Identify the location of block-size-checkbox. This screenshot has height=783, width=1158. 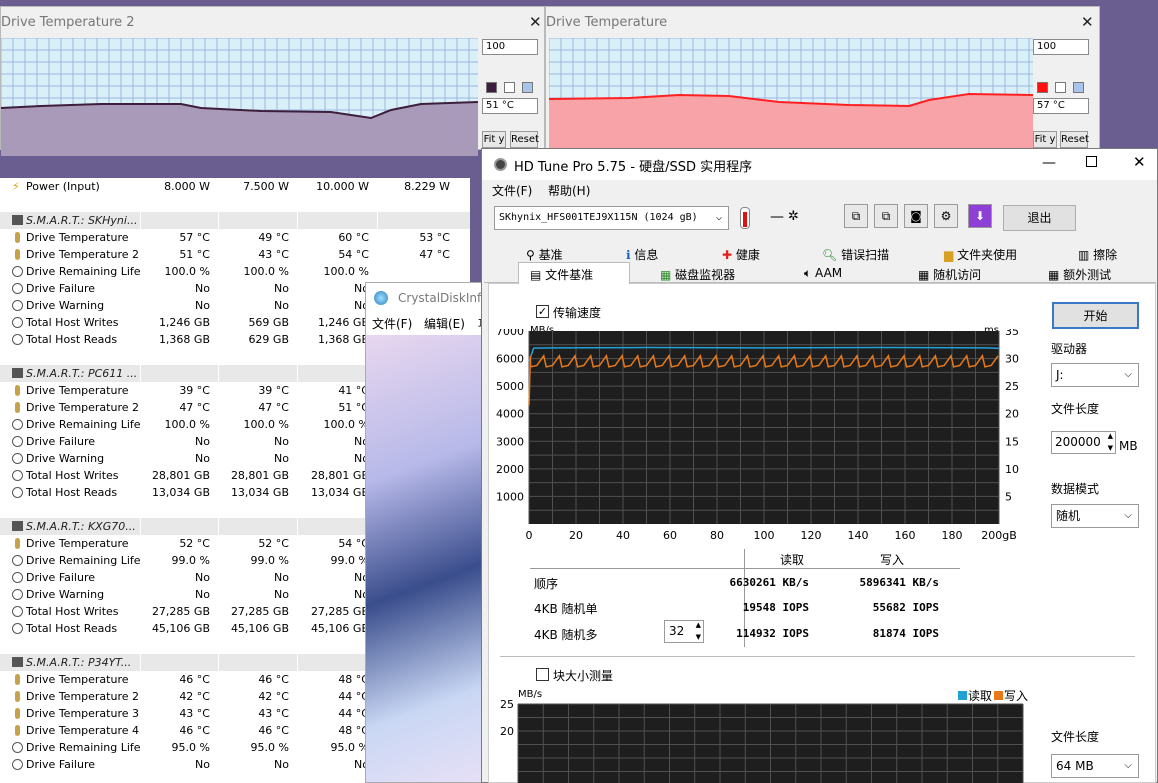
(542, 674).